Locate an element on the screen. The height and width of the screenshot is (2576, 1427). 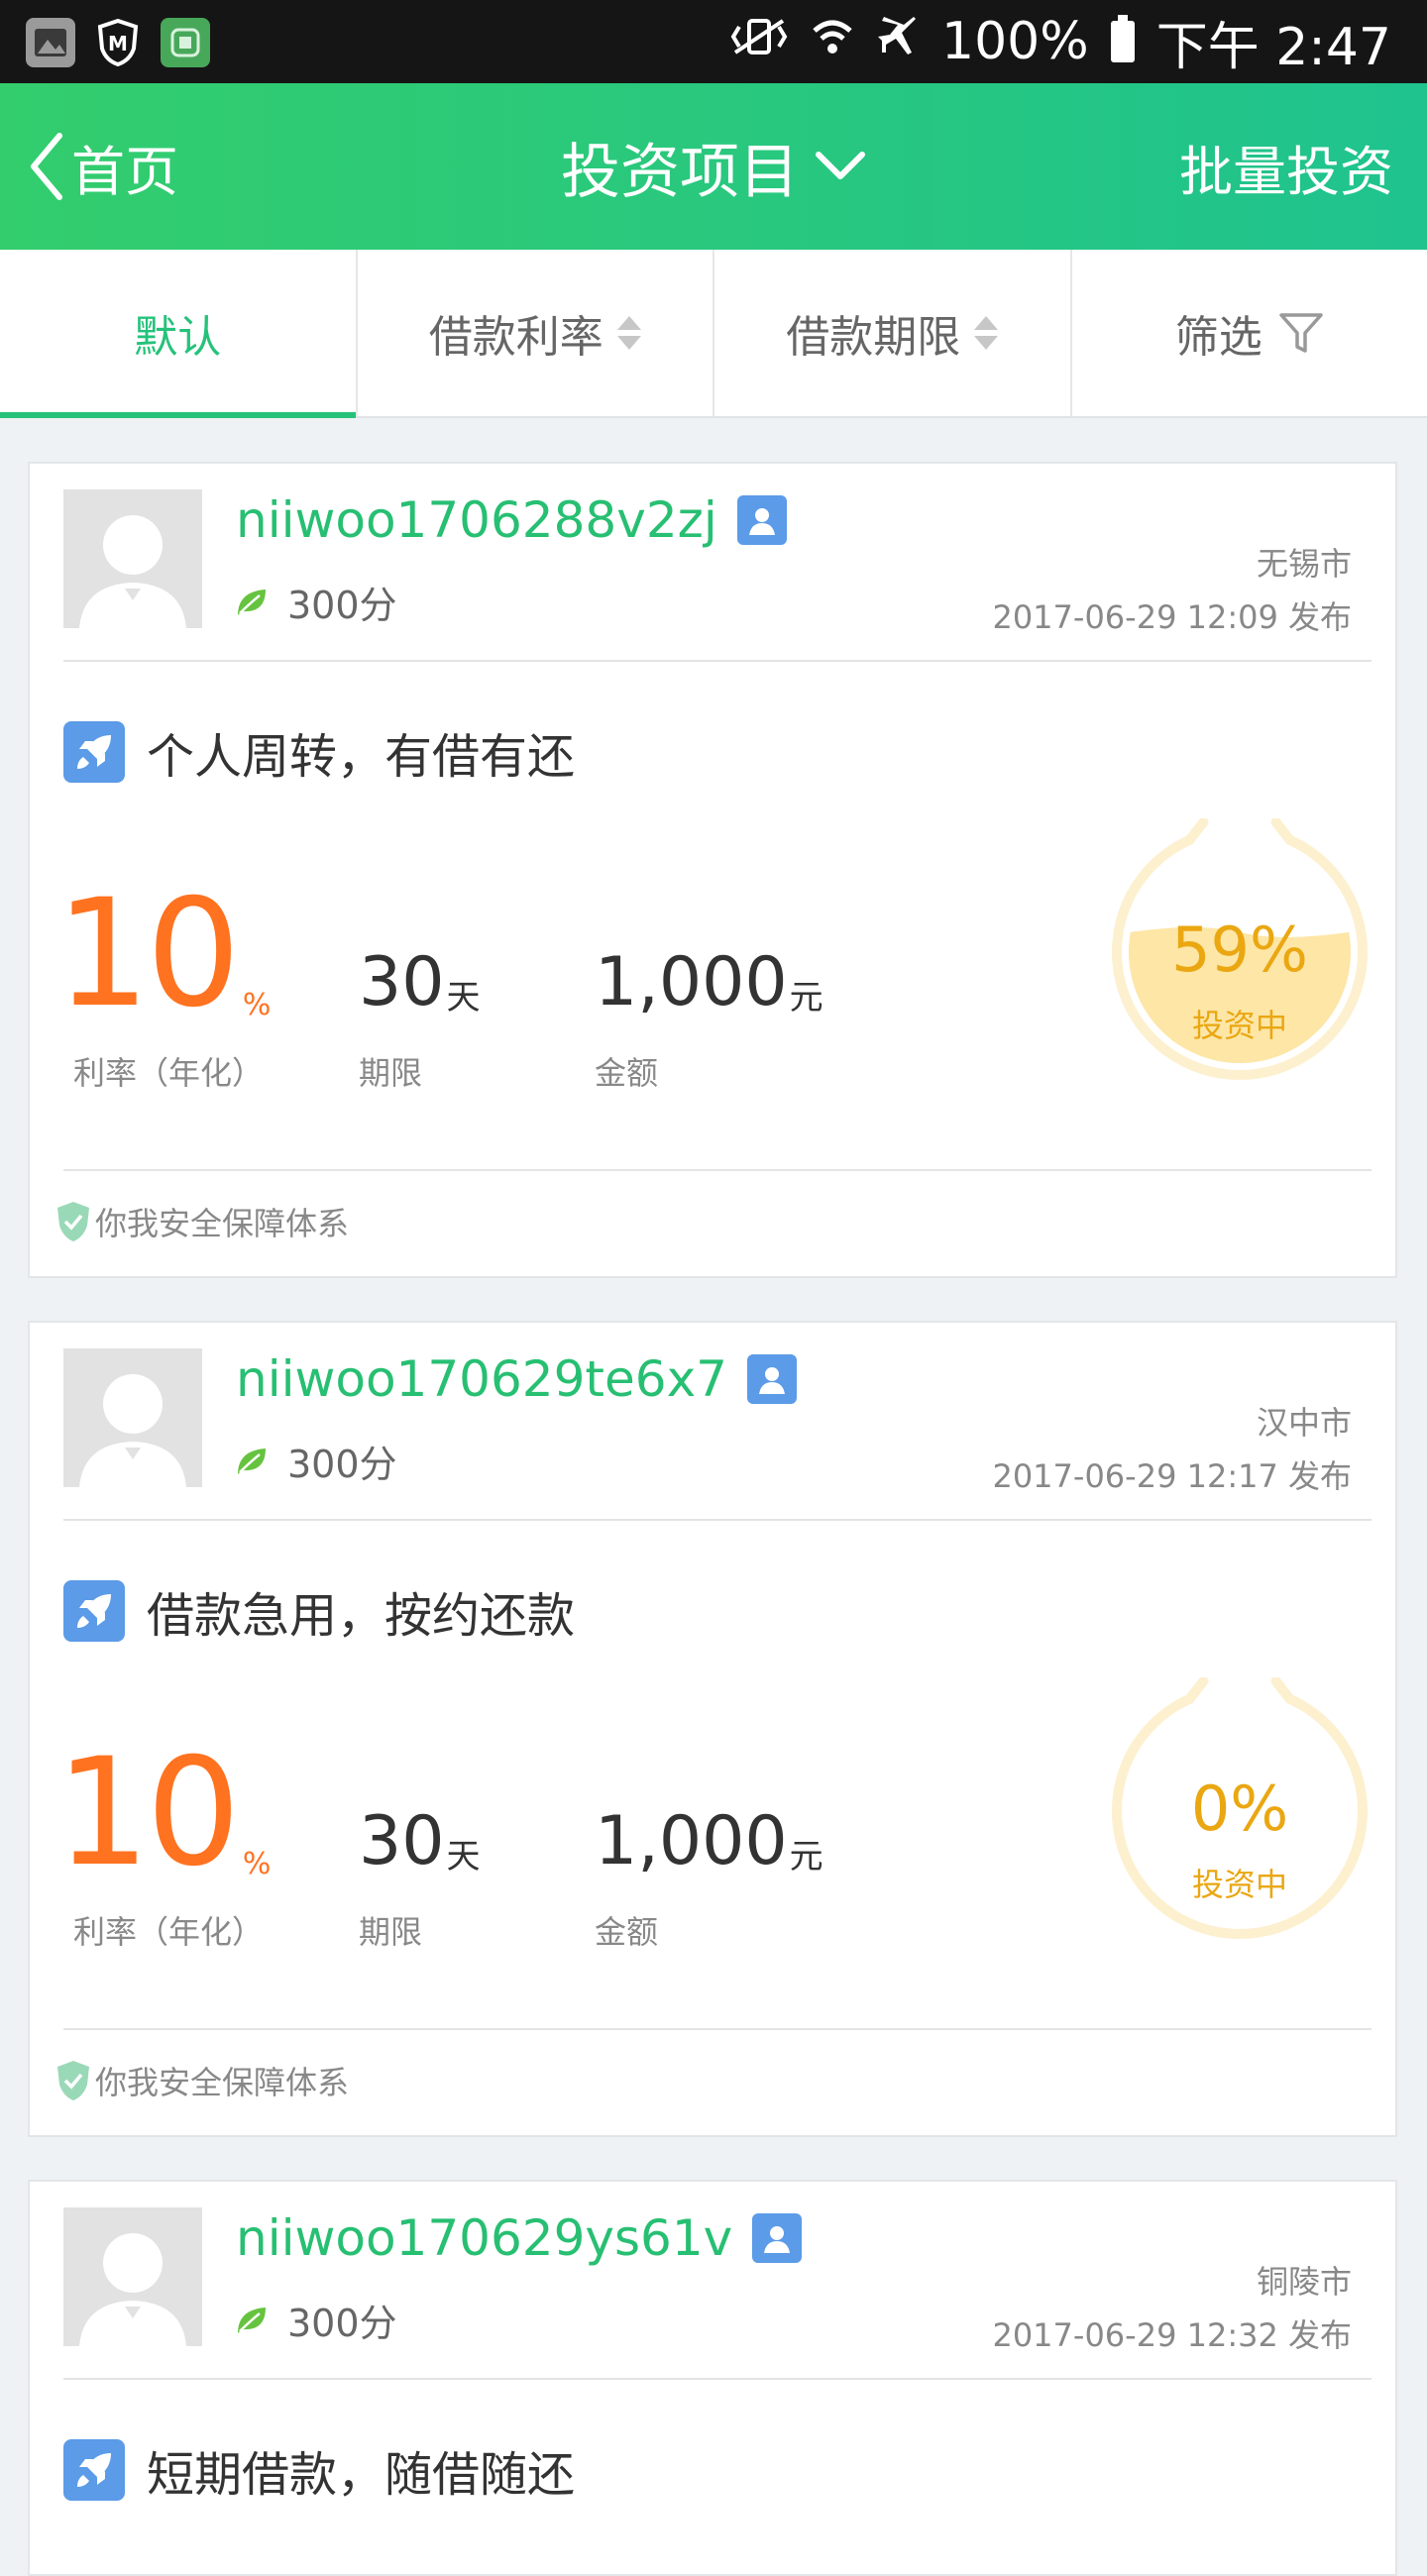
username: niiwoo170629ys61v is located at coordinates (519, 2238).